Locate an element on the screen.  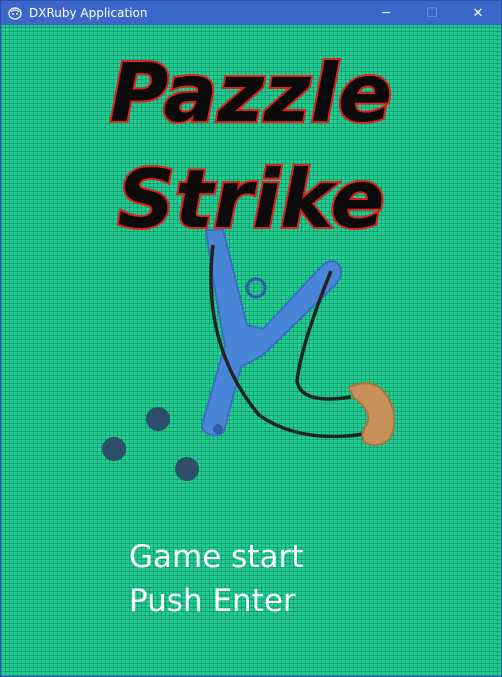
maximize-button: ☐ is located at coordinates (432, 13).